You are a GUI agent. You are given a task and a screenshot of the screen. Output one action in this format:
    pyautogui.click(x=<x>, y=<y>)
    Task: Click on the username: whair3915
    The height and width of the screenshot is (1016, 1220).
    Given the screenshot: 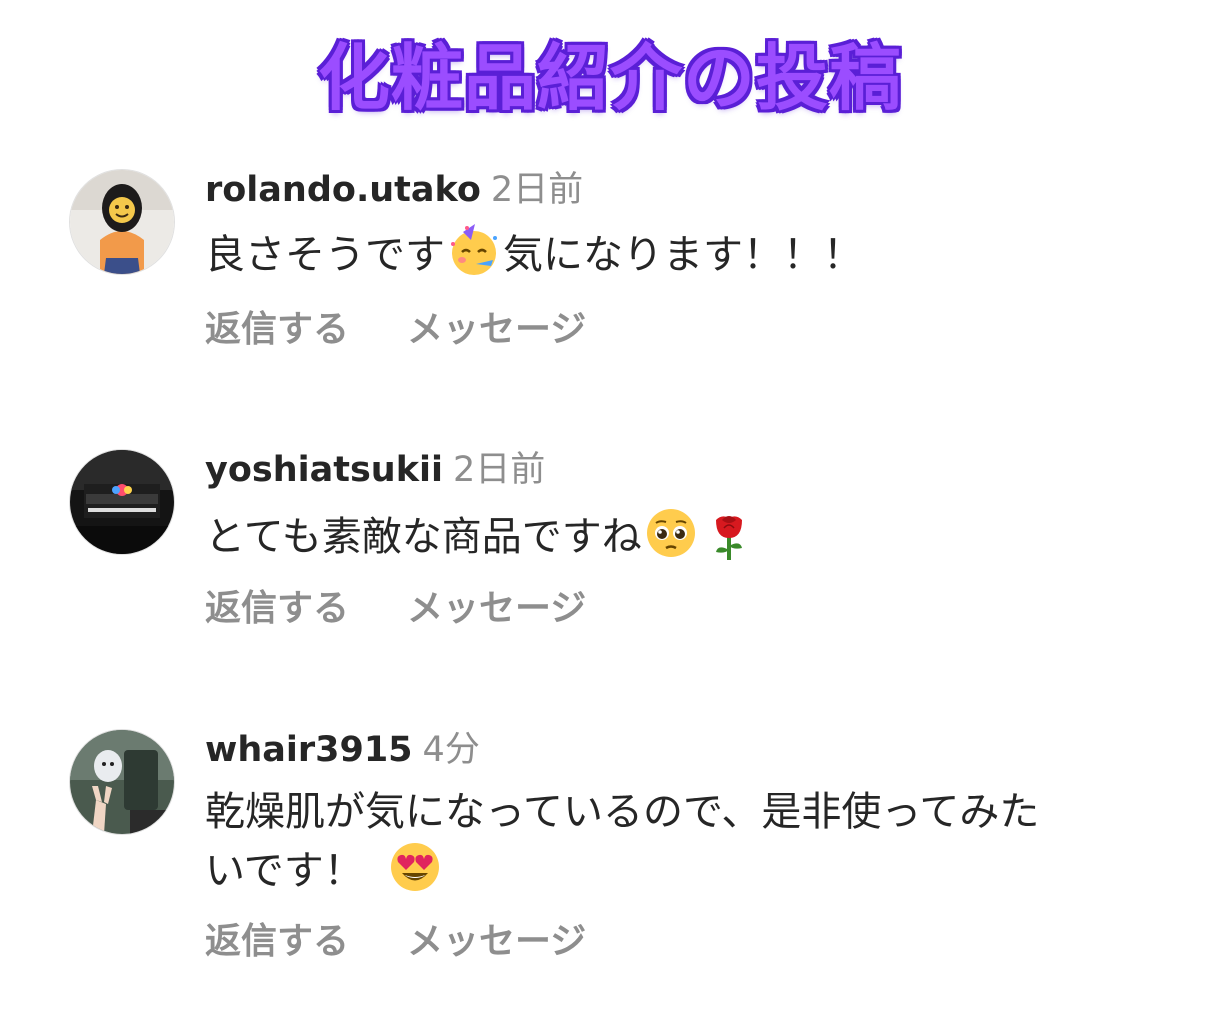 What is the action you would take?
    pyautogui.click(x=309, y=750)
    